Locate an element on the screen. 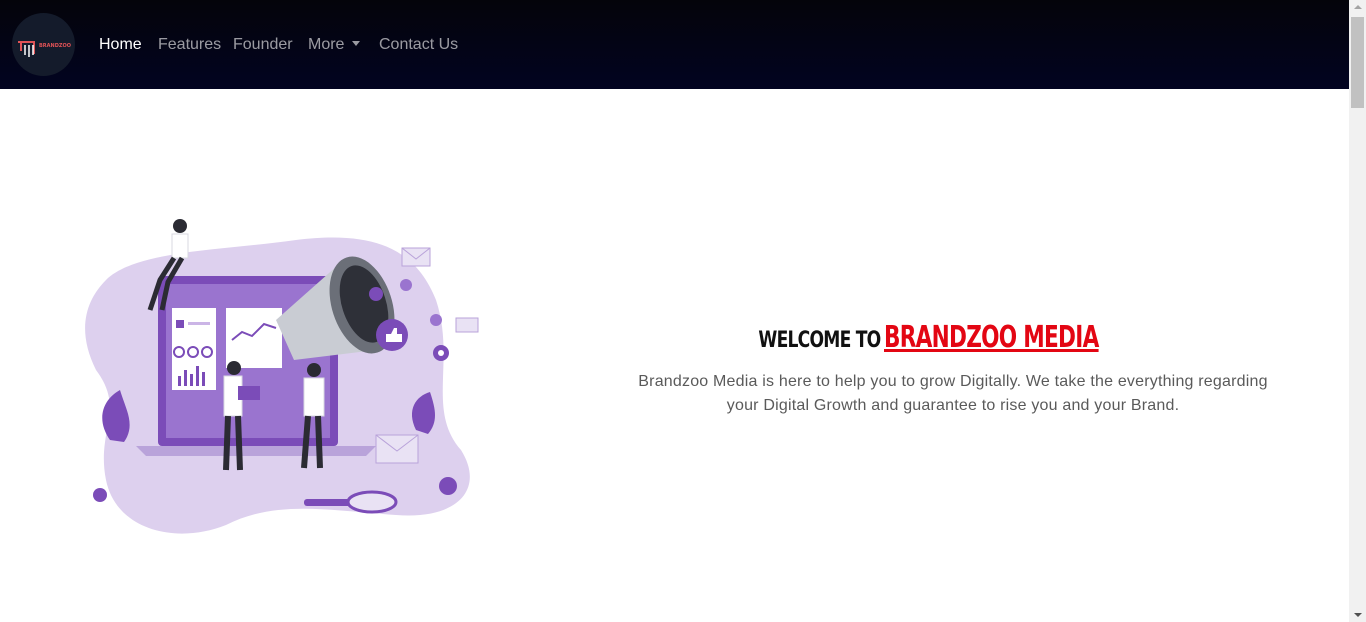 Image resolution: width=1366 pixels, height=622 pixels. nav-link-founder: Founder is located at coordinates (263, 45).